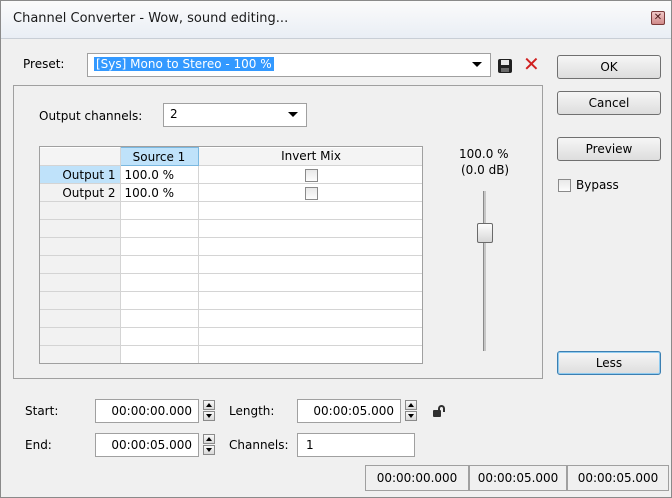 This screenshot has width=672, height=498. What do you see at coordinates (618, 478) in the screenshot?
I see `status-length: 00:00:05.000` at bounding box center [618, 478].